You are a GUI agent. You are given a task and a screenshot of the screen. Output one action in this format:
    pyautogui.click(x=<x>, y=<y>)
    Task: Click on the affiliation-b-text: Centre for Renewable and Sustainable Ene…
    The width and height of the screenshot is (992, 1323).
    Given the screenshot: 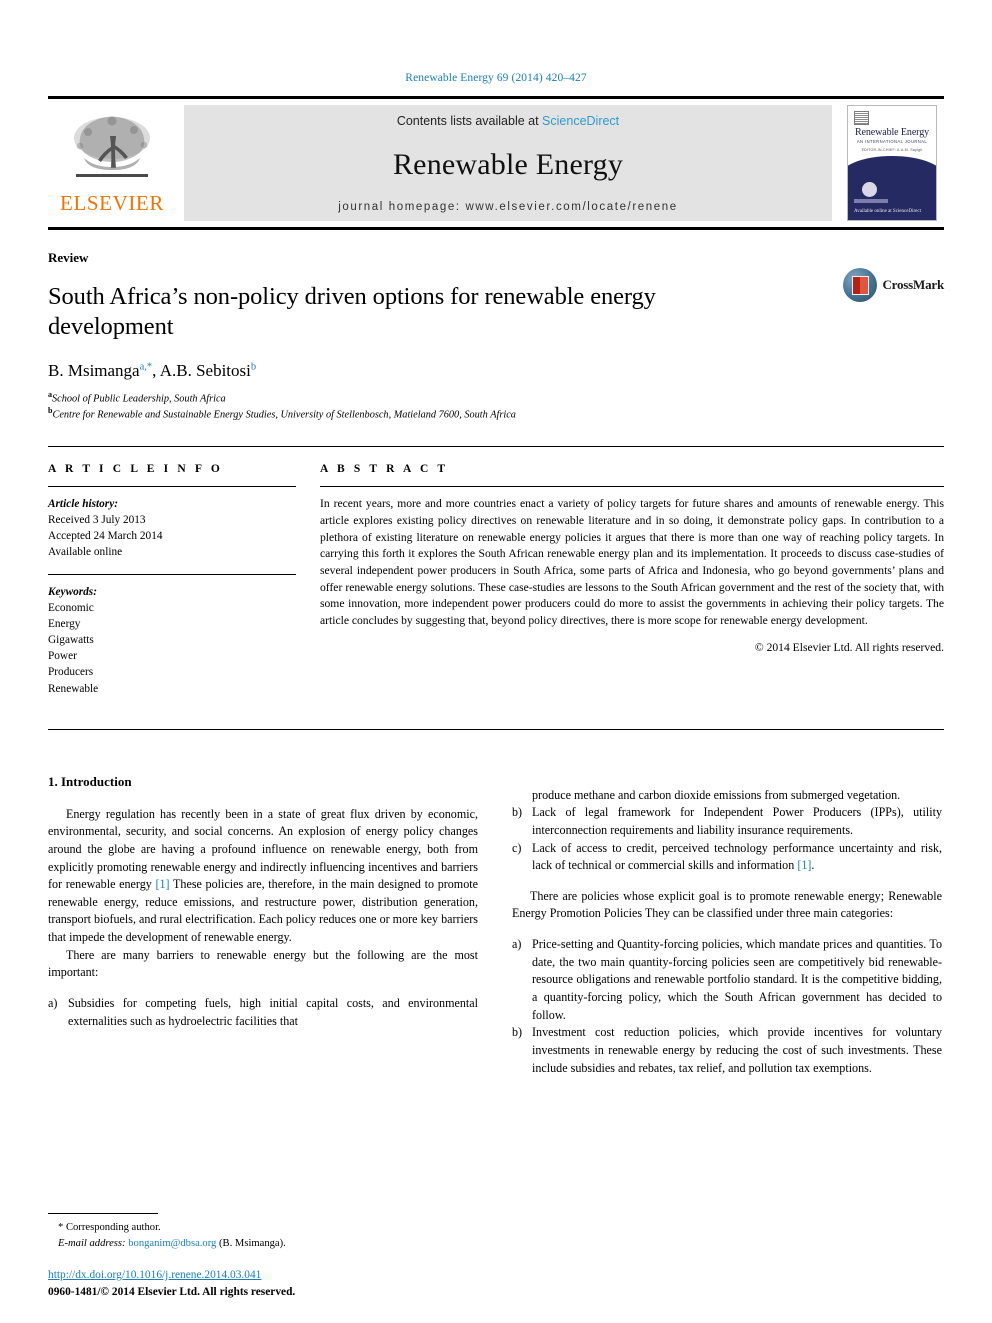 What is the action you would take?
    pyautogui.click(x=284, y=415)
    